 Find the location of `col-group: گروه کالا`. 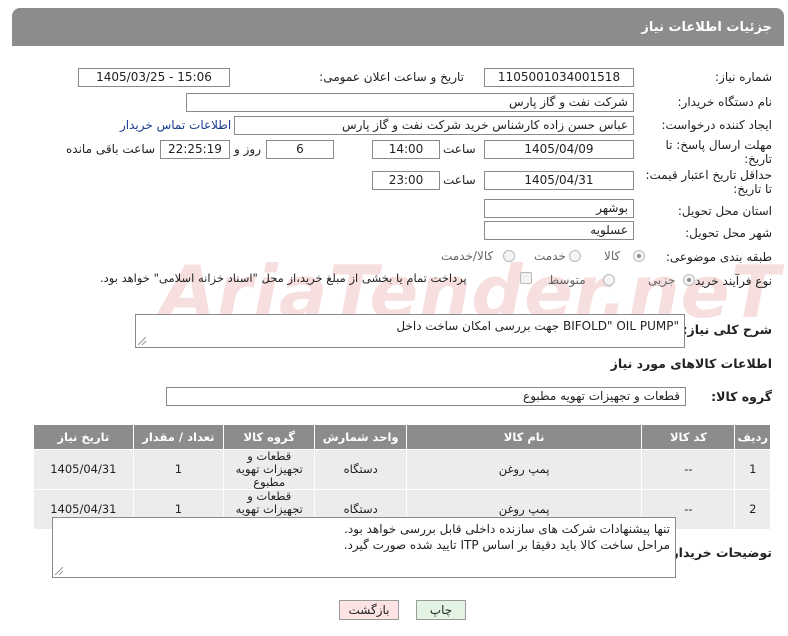

col-group: گروه کالا is located at coordinates (269, 437).